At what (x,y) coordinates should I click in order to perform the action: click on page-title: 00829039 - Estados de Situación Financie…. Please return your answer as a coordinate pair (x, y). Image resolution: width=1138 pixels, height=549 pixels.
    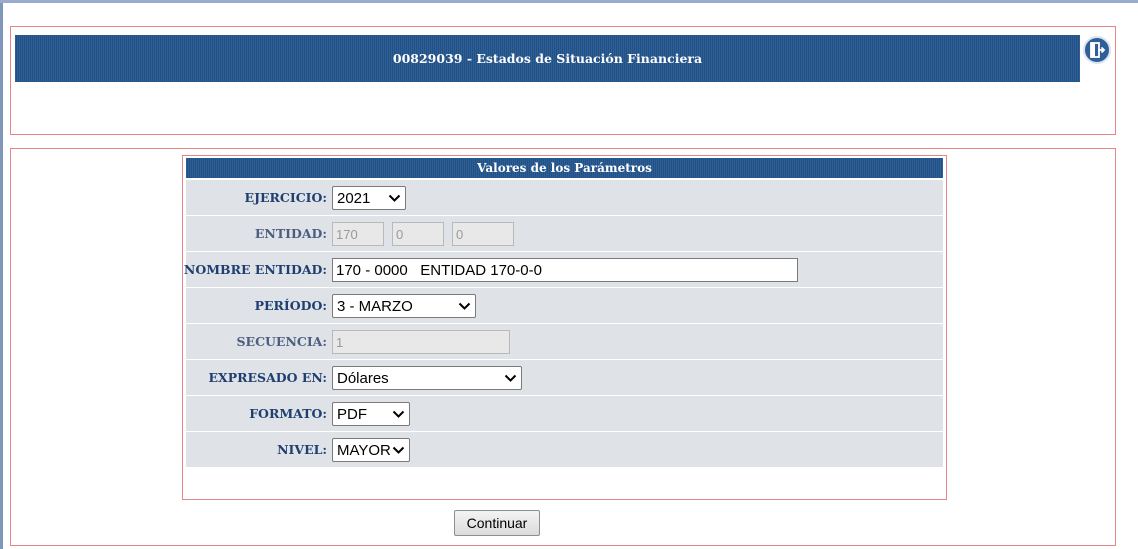
    Looking at the image, I should click on (547, 58).